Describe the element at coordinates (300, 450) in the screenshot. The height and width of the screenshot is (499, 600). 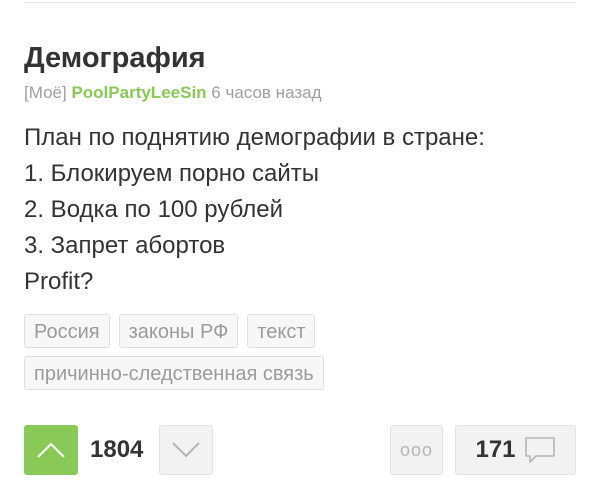
I see `post-actions: 1804 ooo 171` at that location.